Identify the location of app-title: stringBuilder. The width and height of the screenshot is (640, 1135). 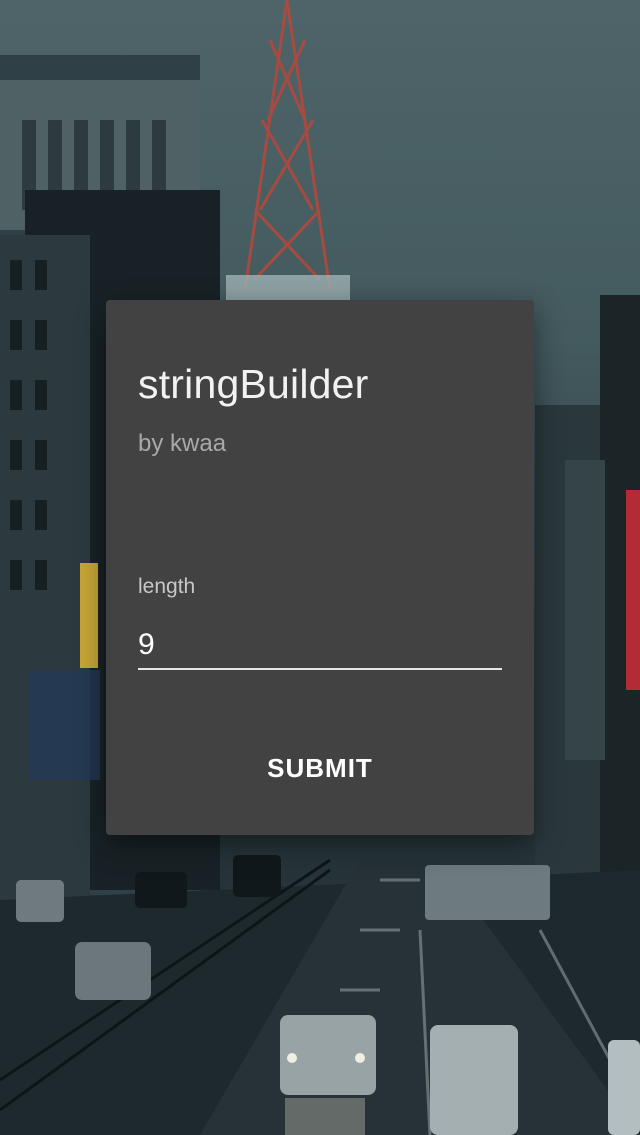
(253, 384).